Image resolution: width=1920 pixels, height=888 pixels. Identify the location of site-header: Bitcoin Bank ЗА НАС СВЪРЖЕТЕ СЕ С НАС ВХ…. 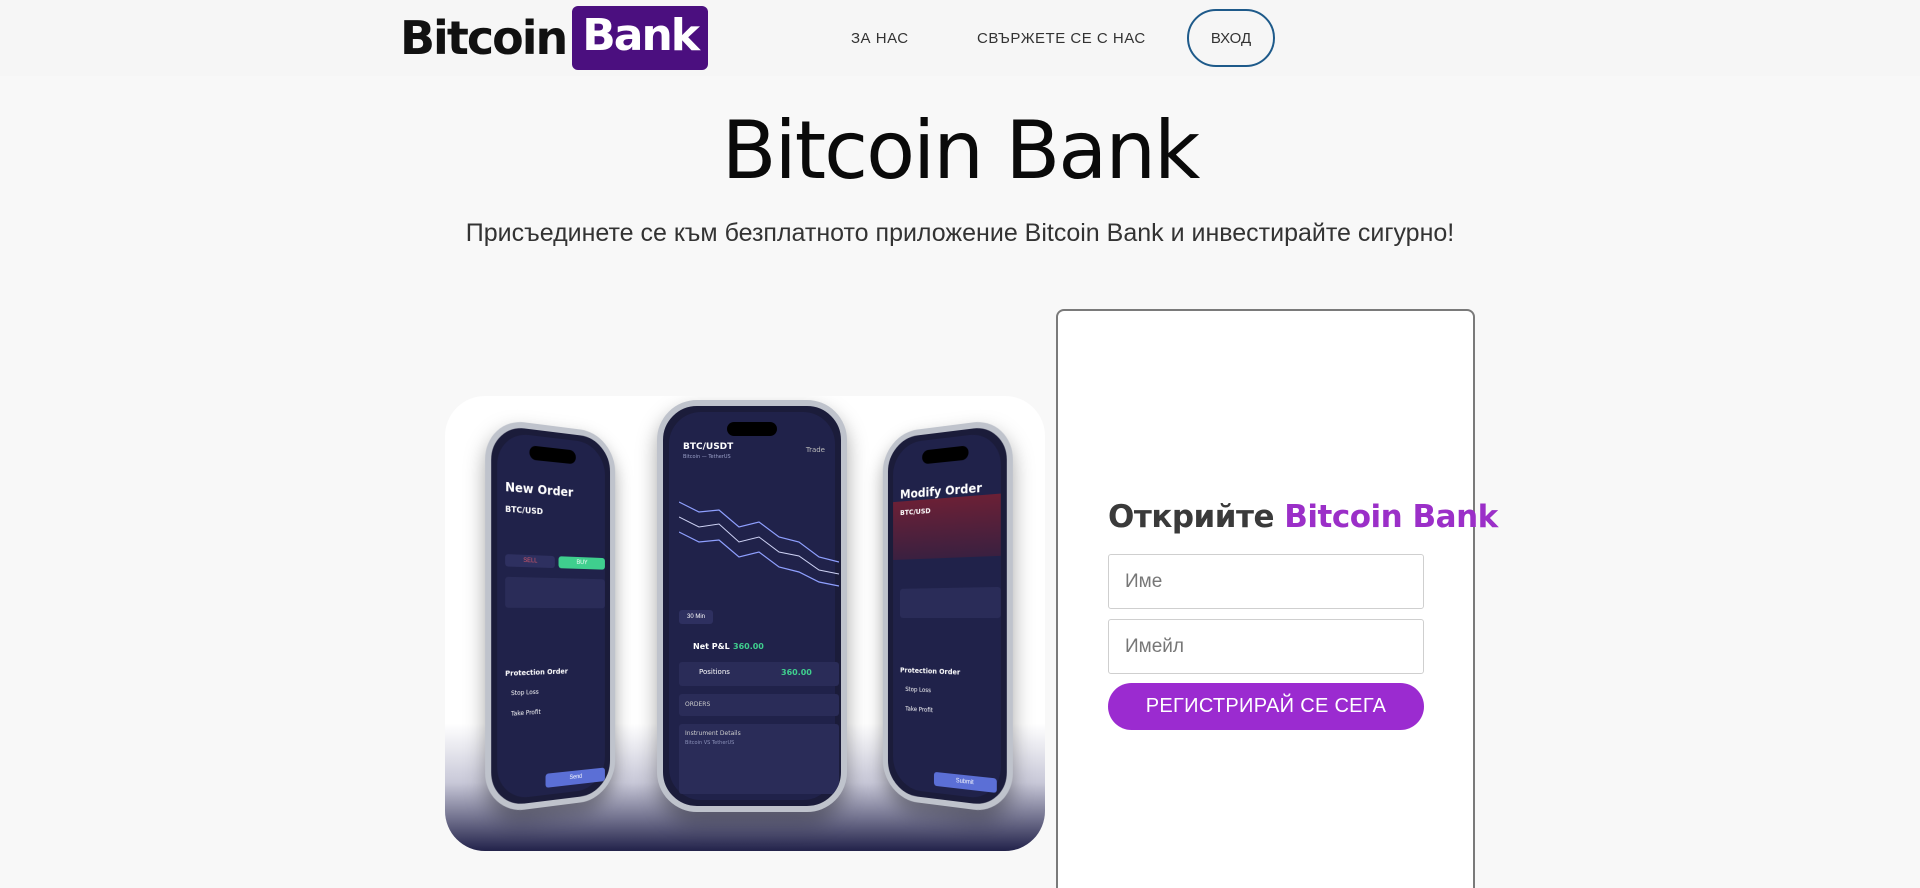
(960, 38).